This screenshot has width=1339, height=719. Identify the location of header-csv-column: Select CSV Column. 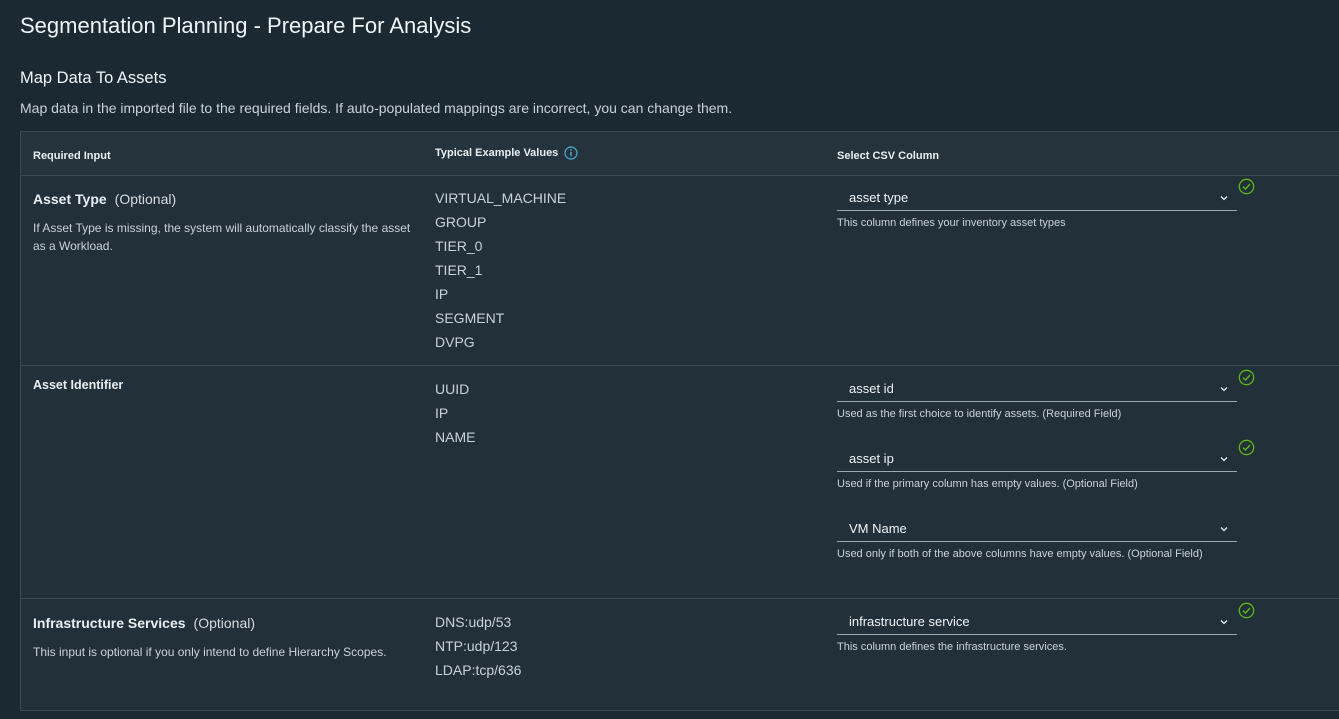
(888, 156).